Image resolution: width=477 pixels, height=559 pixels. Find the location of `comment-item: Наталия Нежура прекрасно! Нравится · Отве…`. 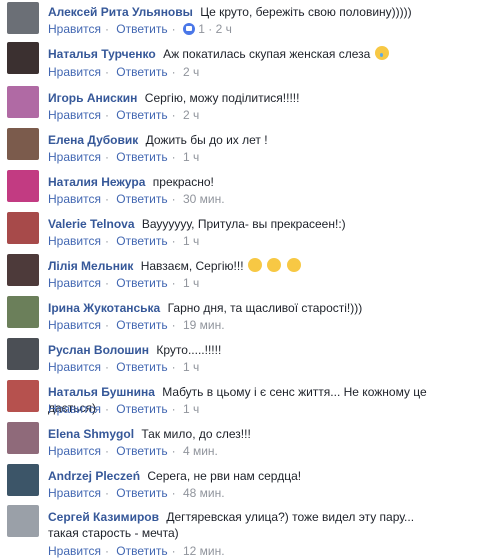

comment-item: Наталия Нежура прекрасно! Нравится · Отве… is located at coordinates (238, 190).